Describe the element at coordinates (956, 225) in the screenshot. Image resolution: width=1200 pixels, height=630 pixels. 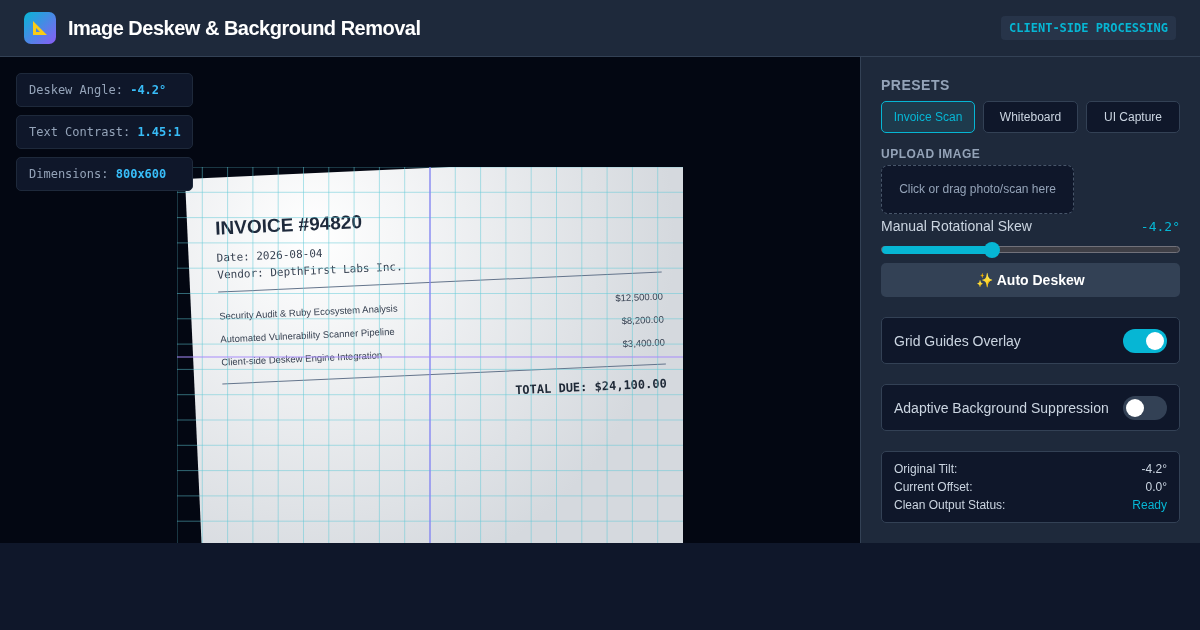
I see `slider-label: Manual Rotational Skew` at that location.